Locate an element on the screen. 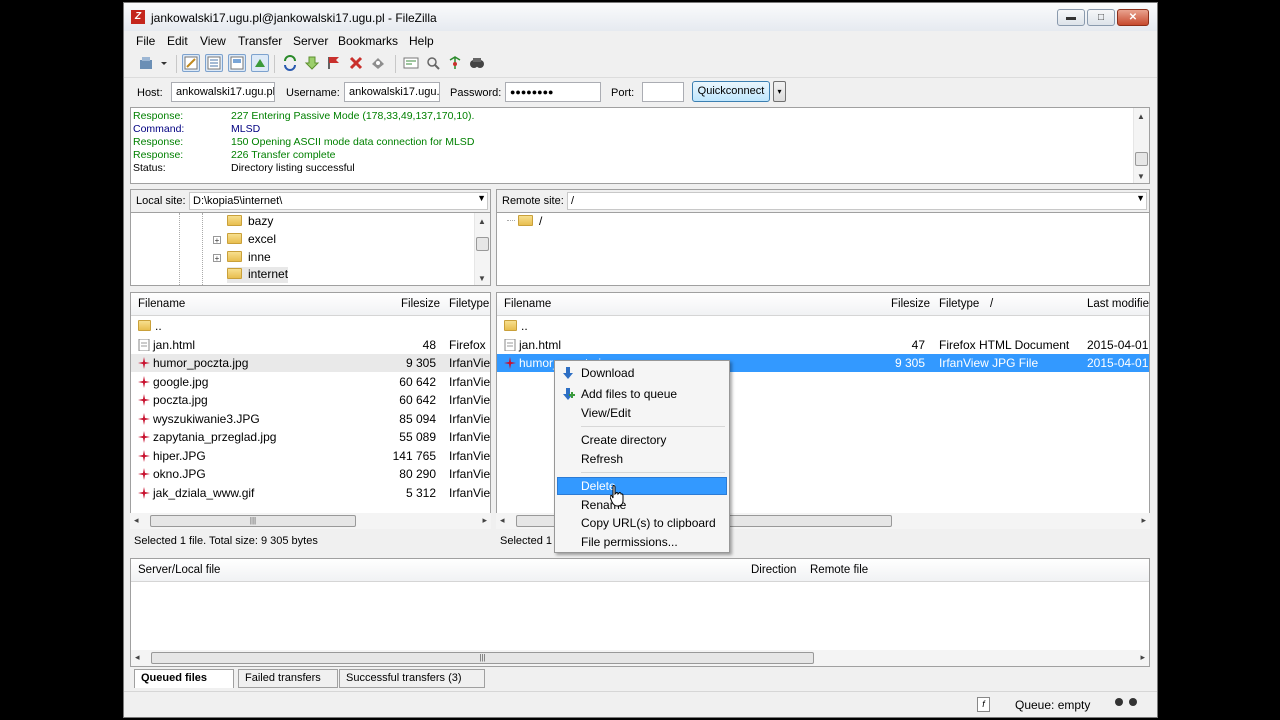 This screenshot has height=720, width=1280. minimize-button: ▬ is located at coordinates (1071, 17).